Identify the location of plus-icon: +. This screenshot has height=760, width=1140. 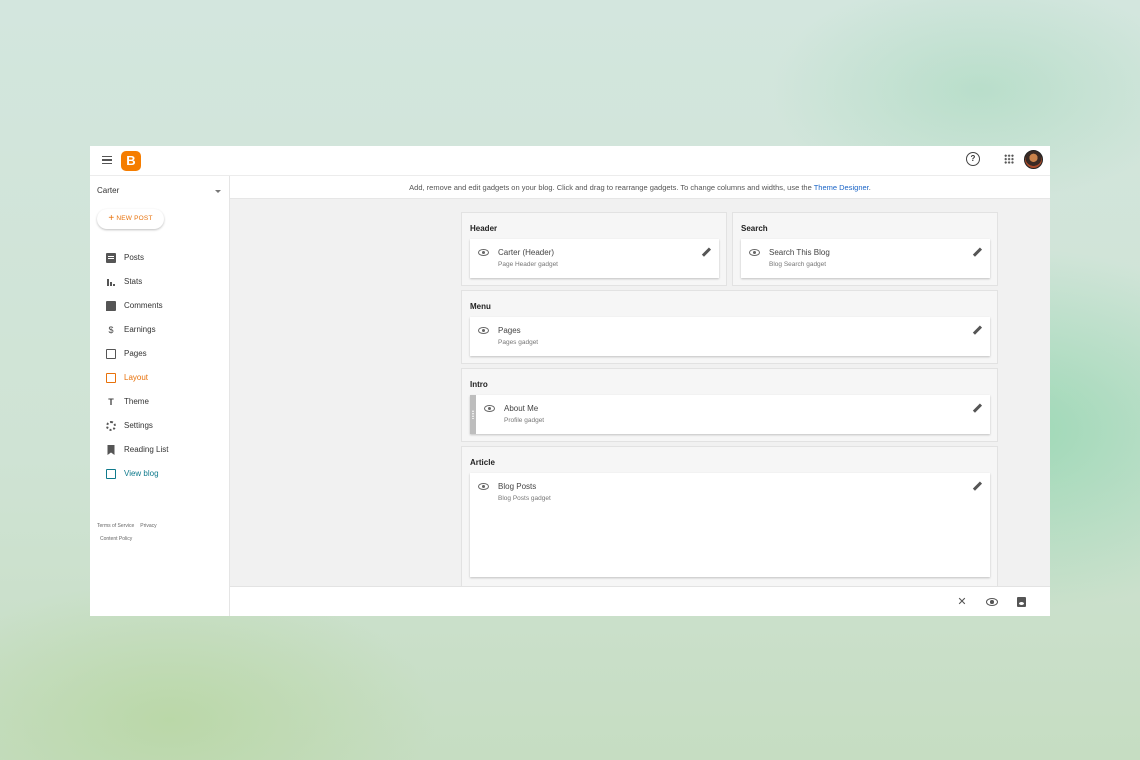
(111, 218).